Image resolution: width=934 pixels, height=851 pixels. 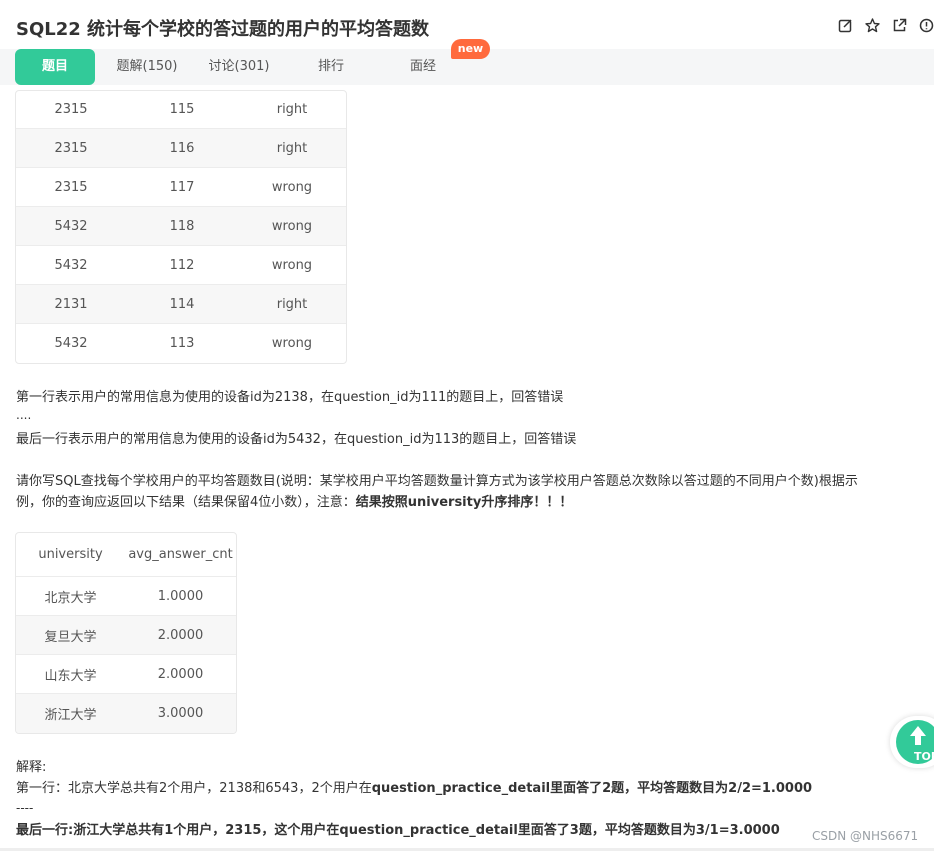 I want to click on table-cell: 115, so click(x=182, y=109).